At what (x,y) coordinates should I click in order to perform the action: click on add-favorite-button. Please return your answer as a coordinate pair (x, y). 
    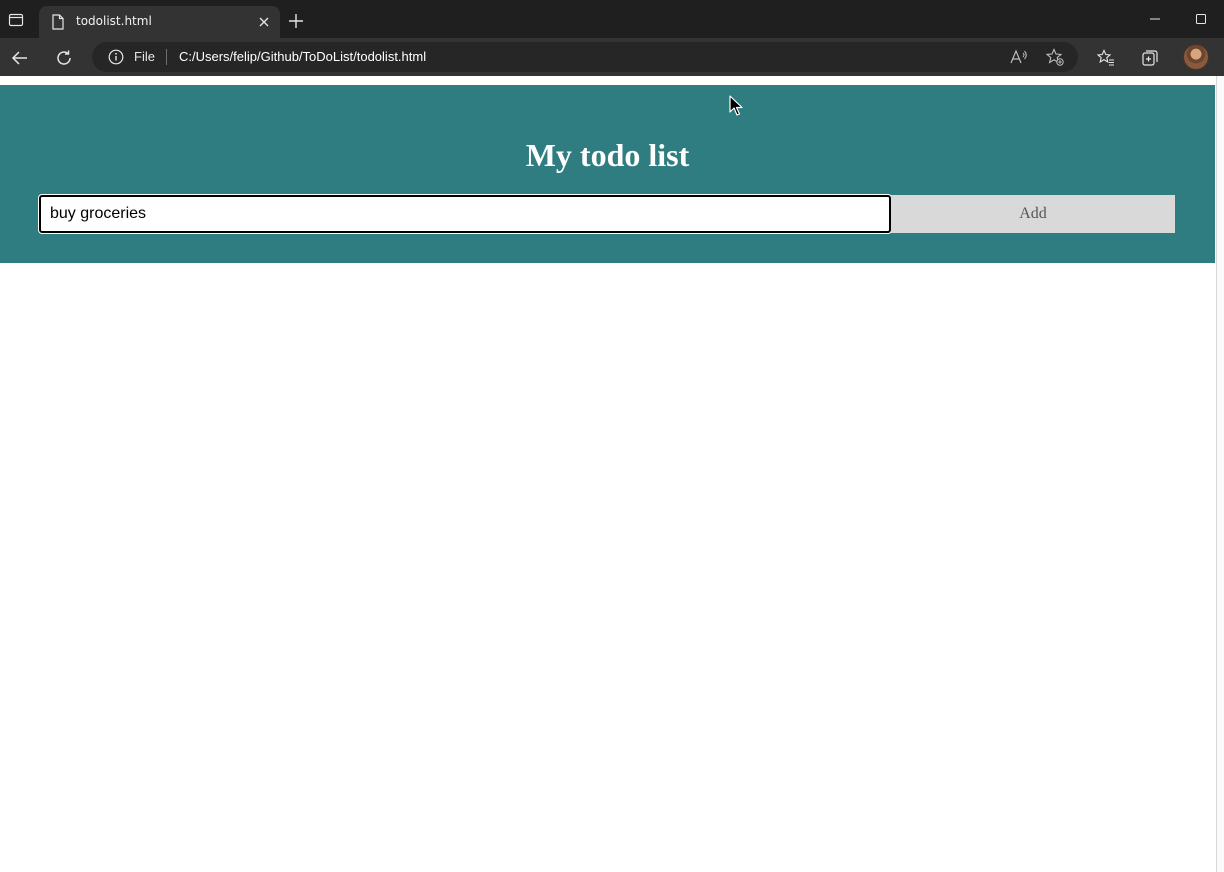
    Looking at the image, I should click on (1055, 57).